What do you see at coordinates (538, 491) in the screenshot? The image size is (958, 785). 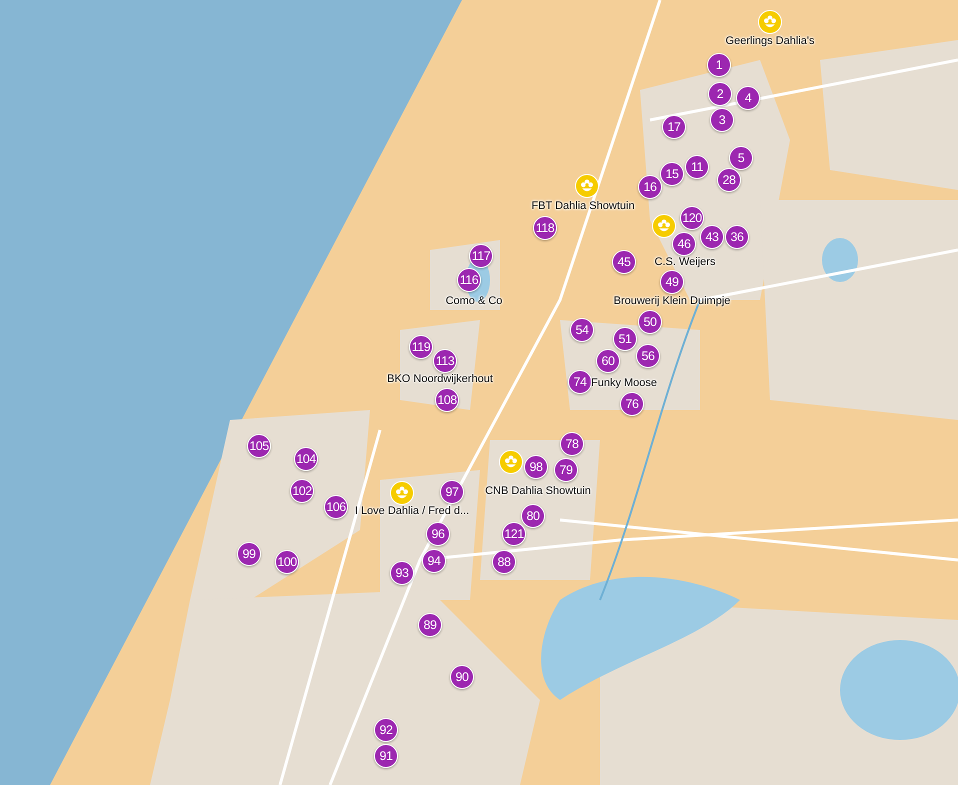 I see `place-label: CNB Dahlia Showtuin` at bounding box center [538, 491].